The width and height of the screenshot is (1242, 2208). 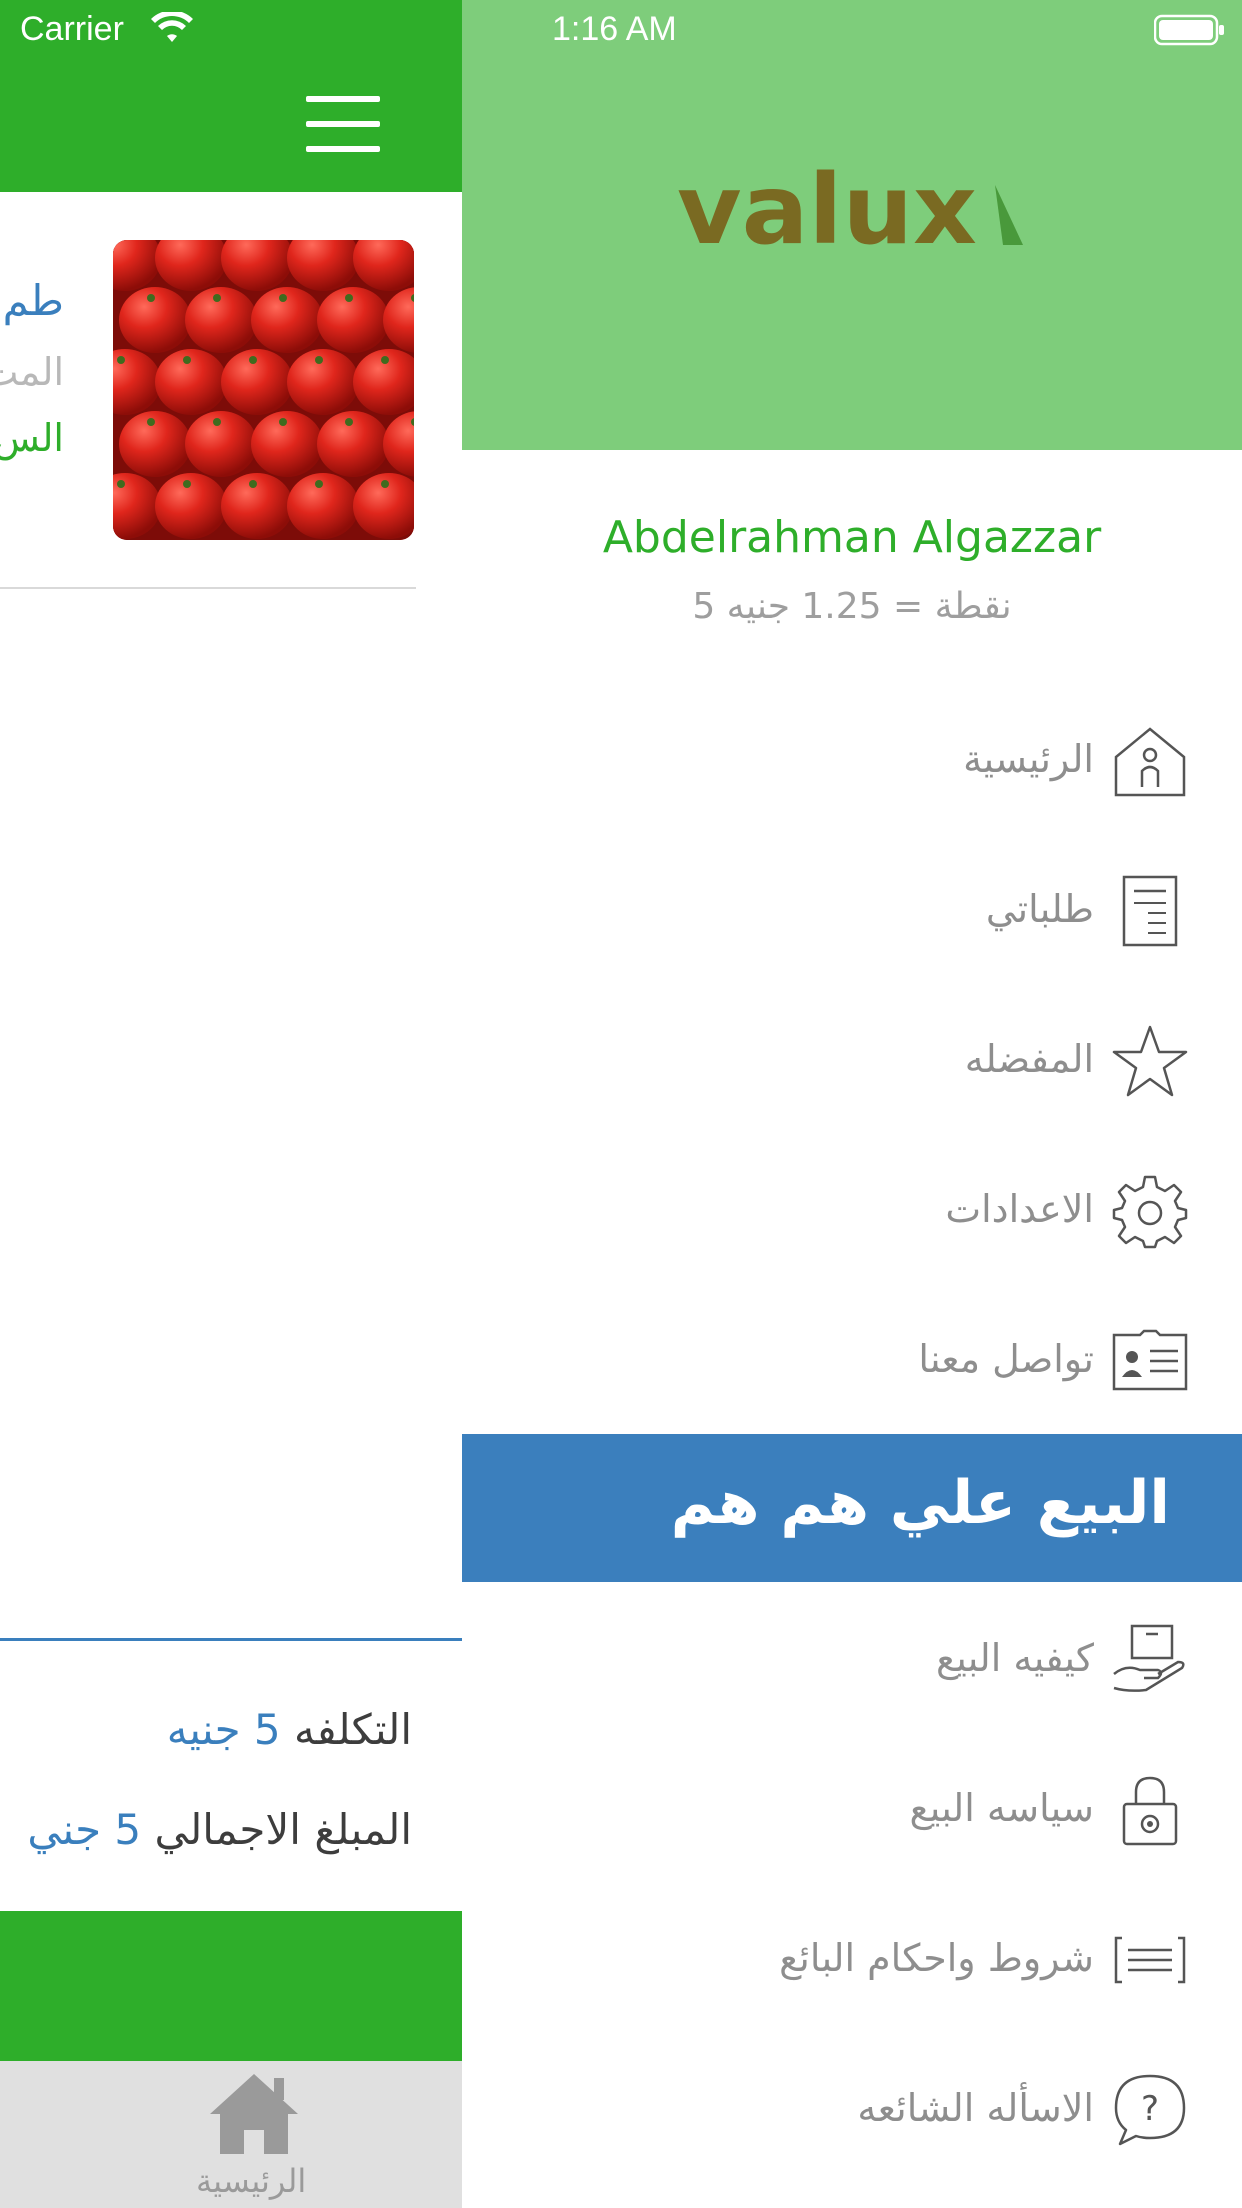 I want to click on svg-text: valux, so click(x=827, y=210).